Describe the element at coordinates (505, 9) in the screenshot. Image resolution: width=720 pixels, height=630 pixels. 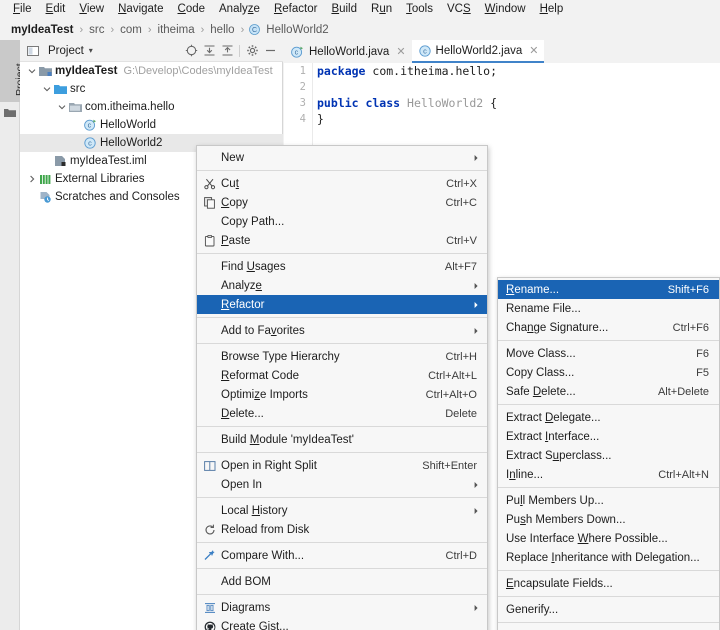
I see `menubar-item-window: Window` at that location.